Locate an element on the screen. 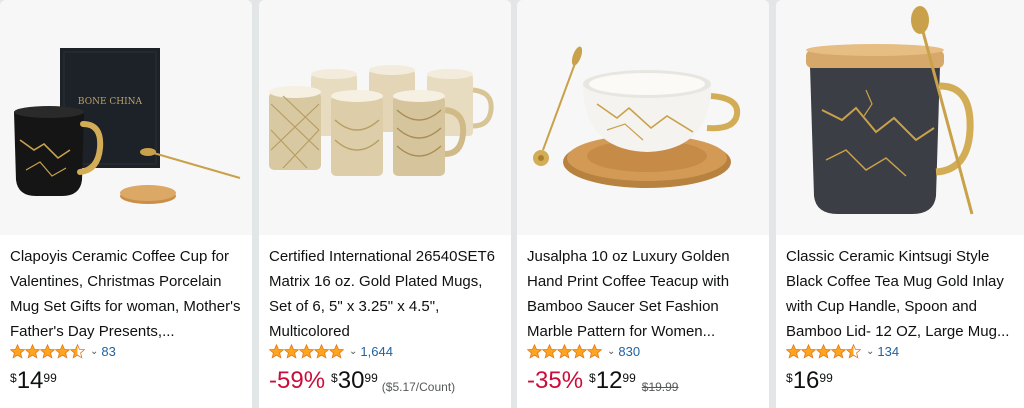 Image resolution: width=1024 pixels, height=408 pixels. price: $ 14 99 is located at coordinates (33, 381).